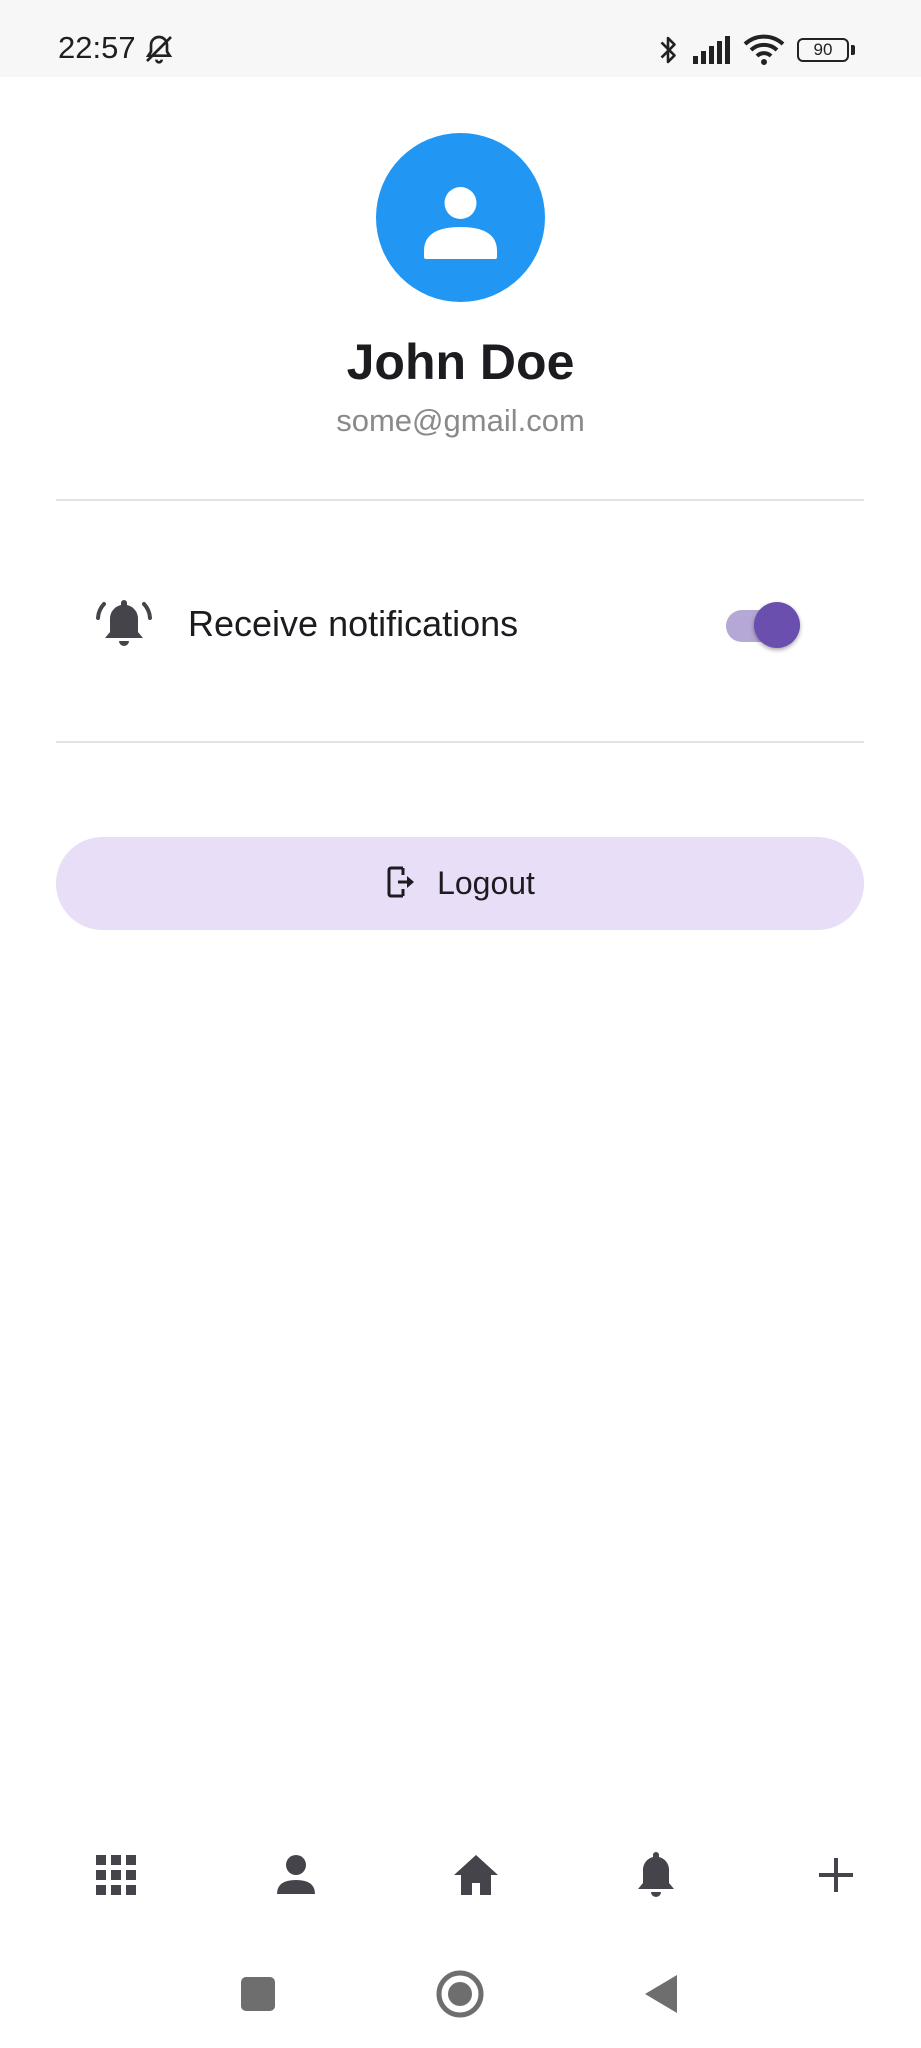  I want to click on apps-grid-icon, so click(116, 1875).